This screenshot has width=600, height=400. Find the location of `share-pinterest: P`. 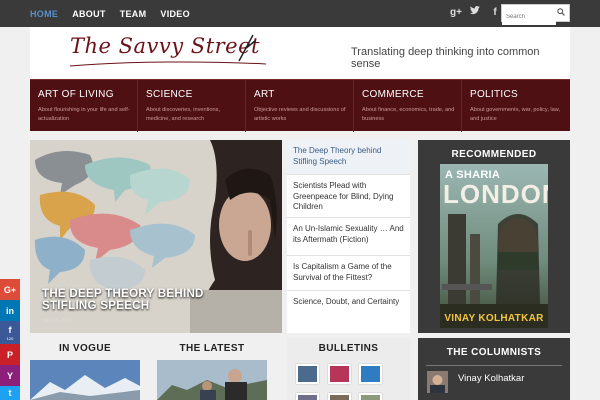

share-pinterest: P is located at coordinates (10, 354).